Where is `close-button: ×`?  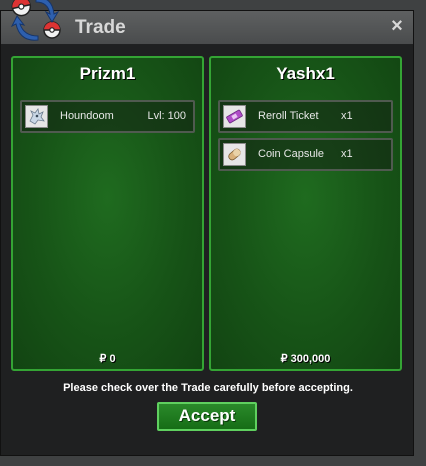
close-button: × is located at coordinates (397, 26).